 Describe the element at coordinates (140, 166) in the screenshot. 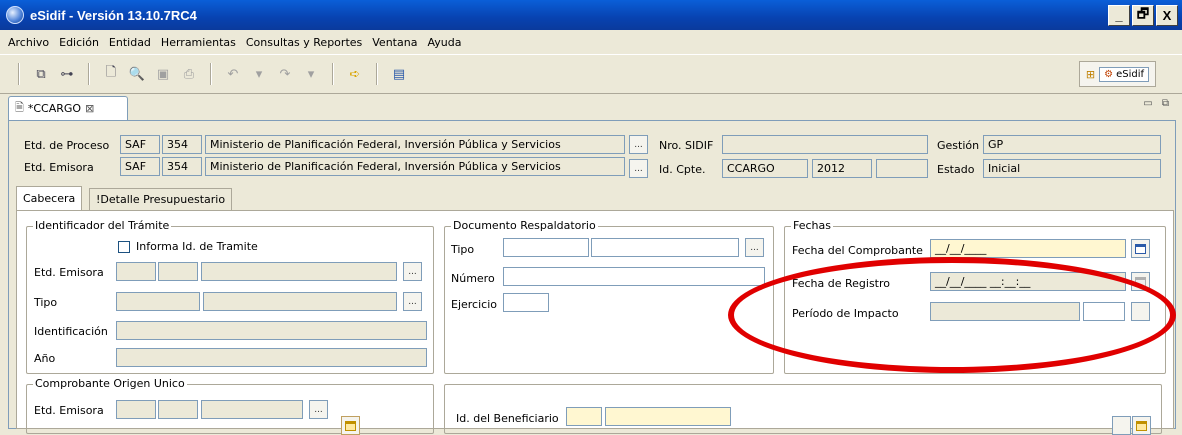

I see `etd-emisora-saf: SAF` at that location.